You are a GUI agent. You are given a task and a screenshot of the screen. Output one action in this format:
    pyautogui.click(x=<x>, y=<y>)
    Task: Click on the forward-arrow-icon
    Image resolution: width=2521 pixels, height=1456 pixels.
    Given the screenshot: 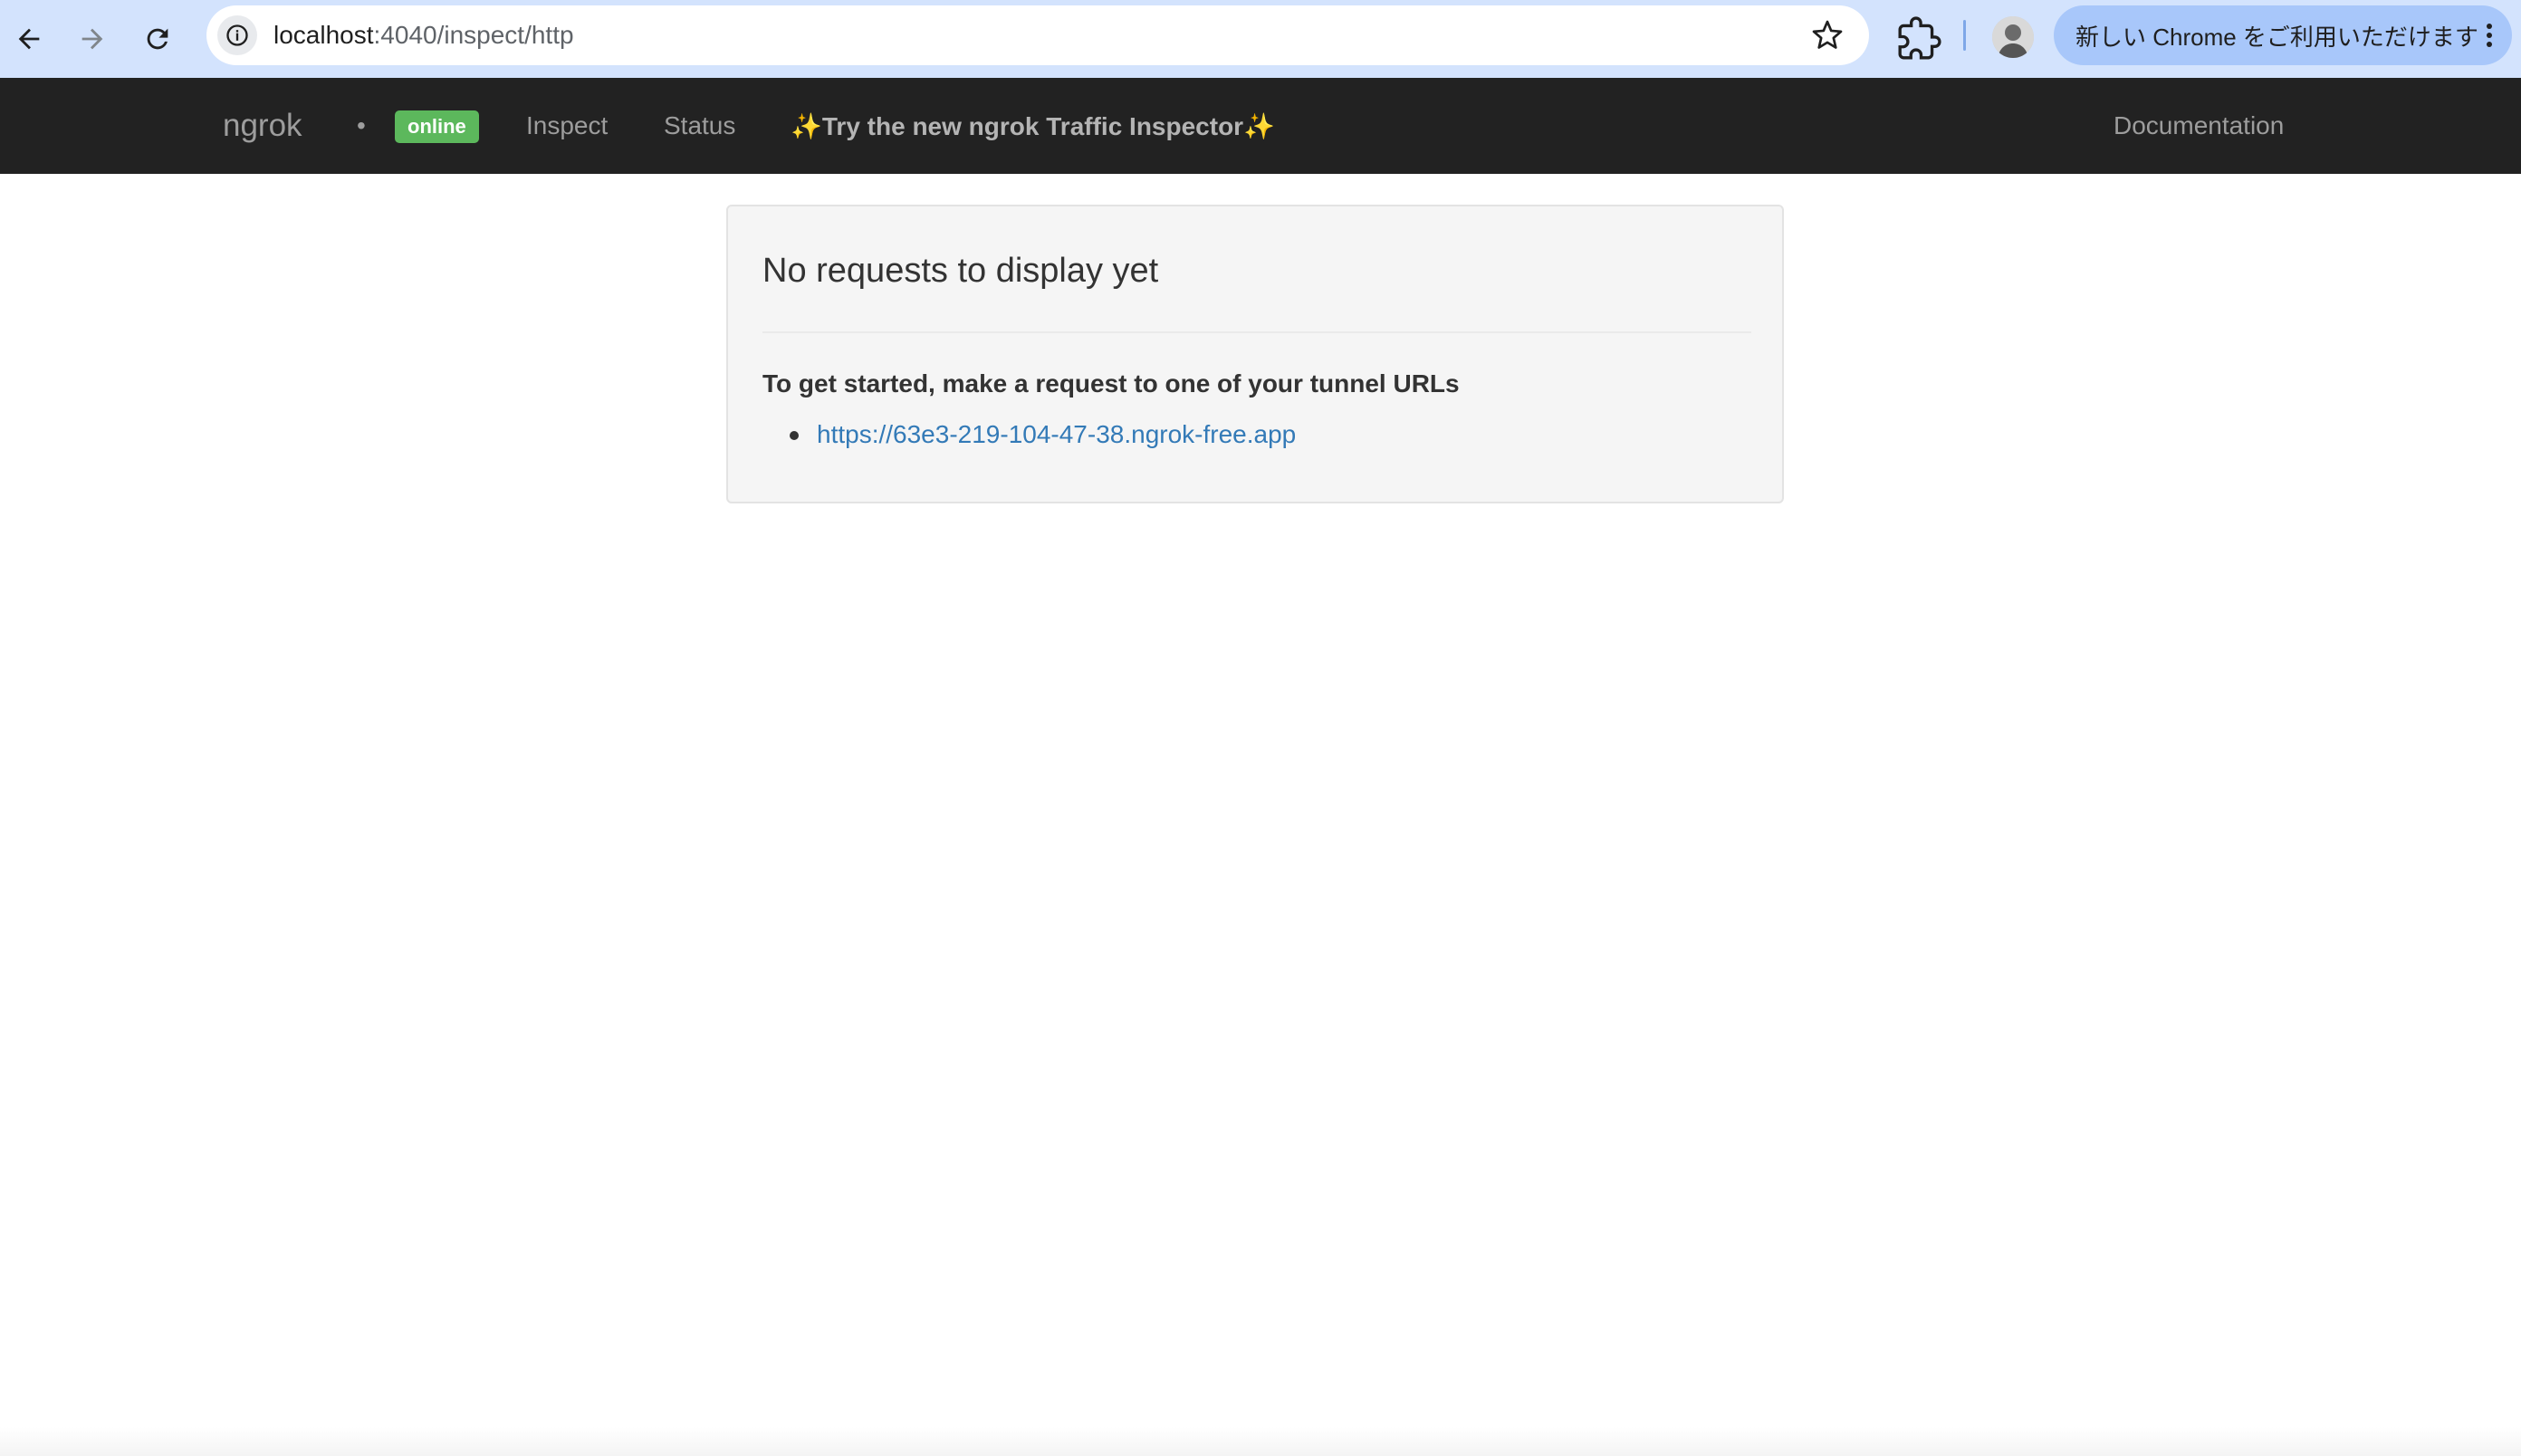 What is the action you would take?
    pyautogui.click(x=92, y=39)
    